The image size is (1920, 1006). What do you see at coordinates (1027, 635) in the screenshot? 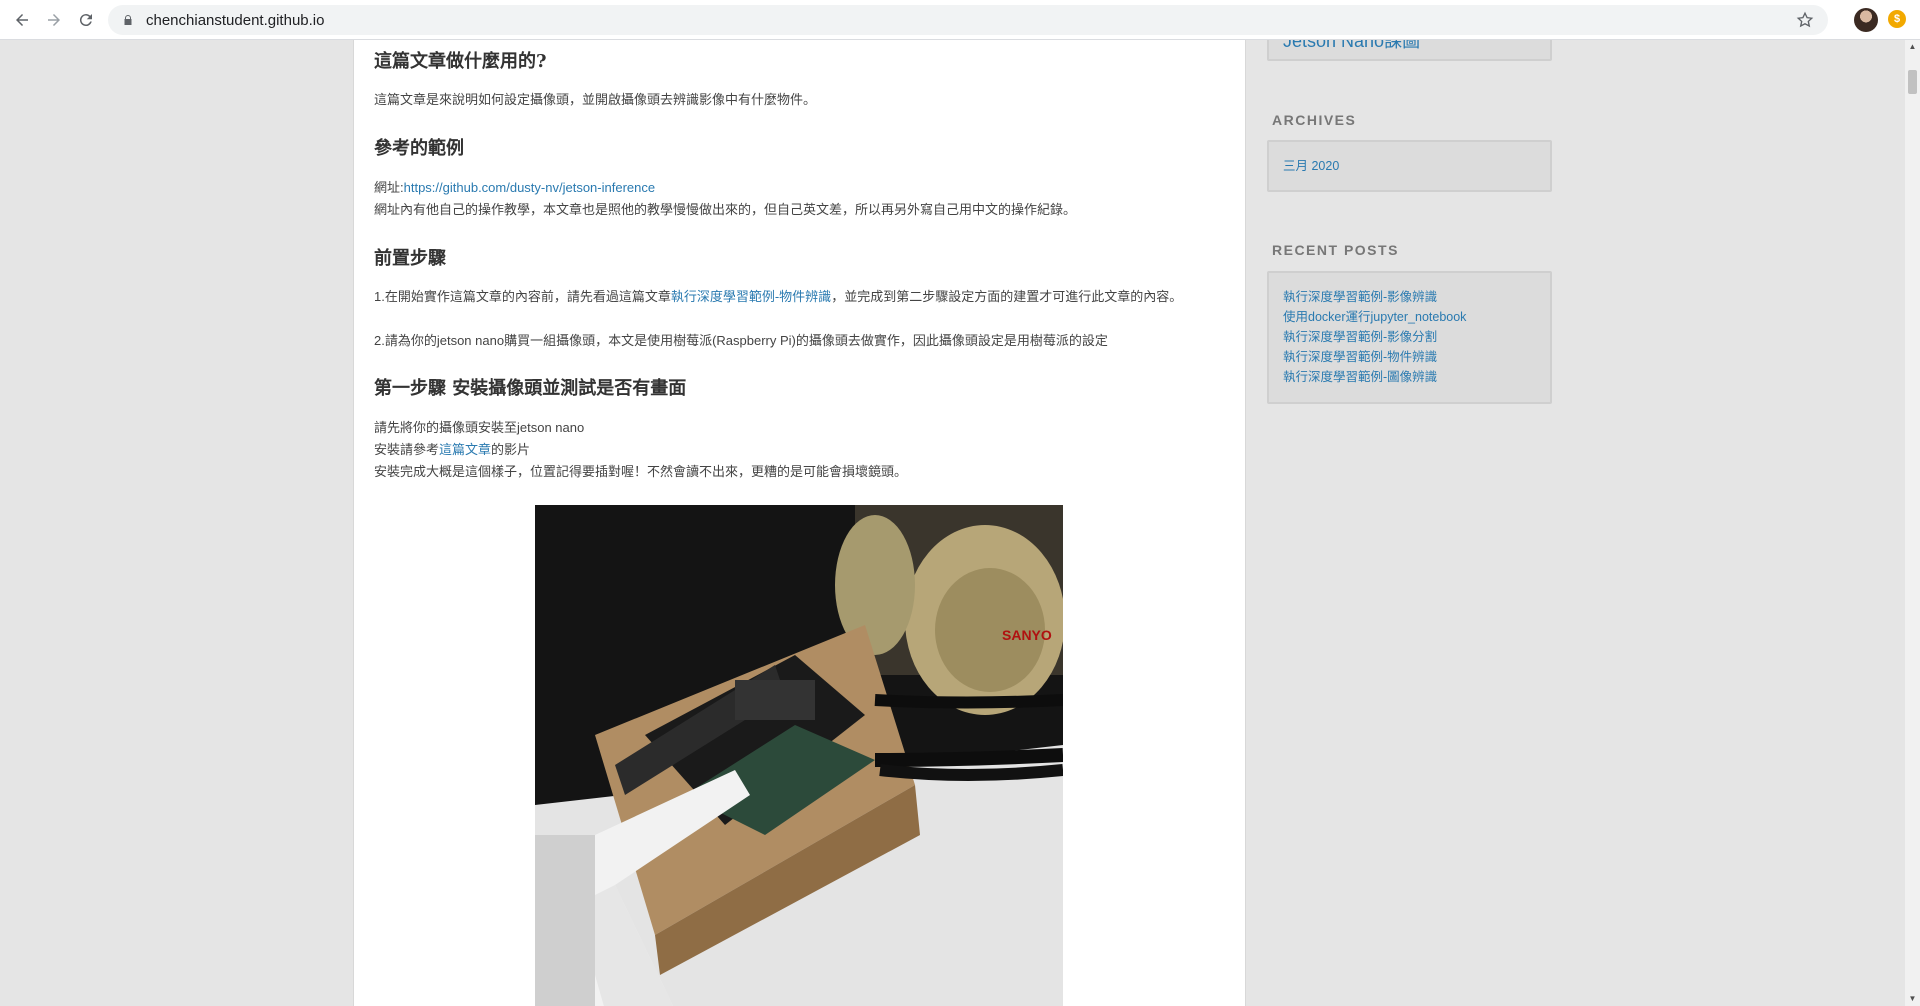
I see `speaker-brand-label: SANYO` at bounding box center [1027, 635].